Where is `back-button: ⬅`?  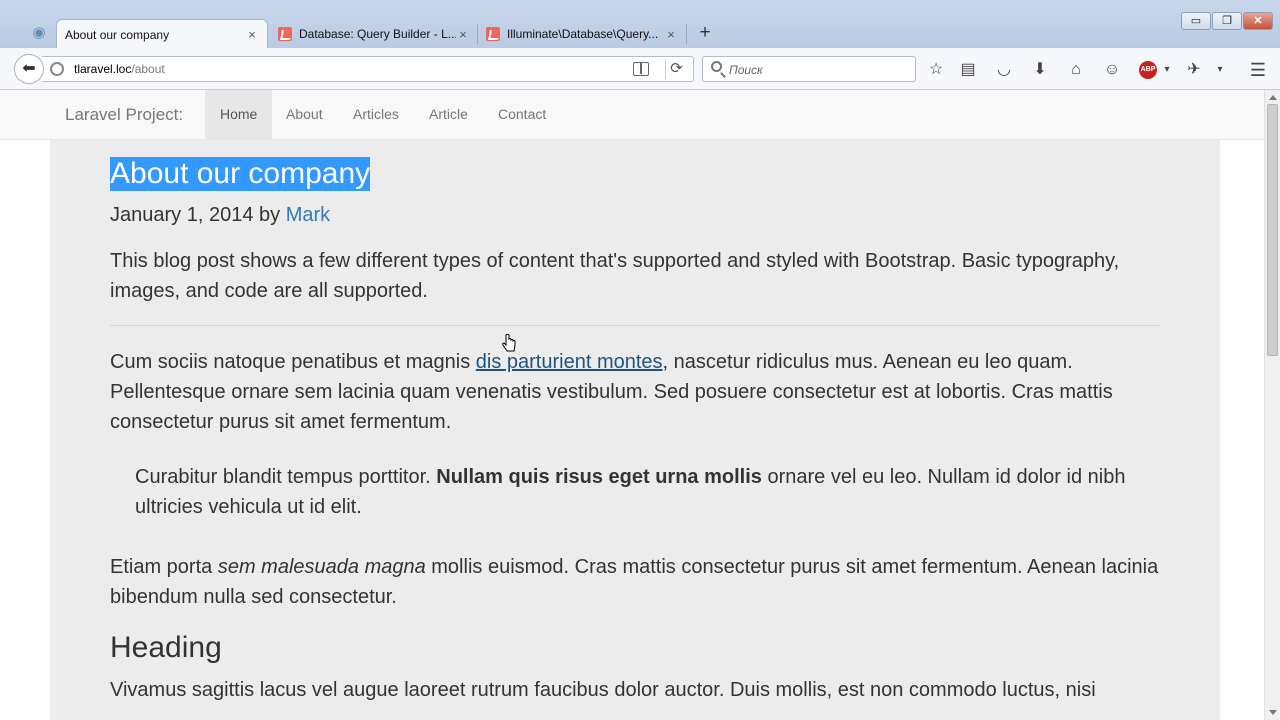
back-button: ⬅ is located at coordinates (29, 69).